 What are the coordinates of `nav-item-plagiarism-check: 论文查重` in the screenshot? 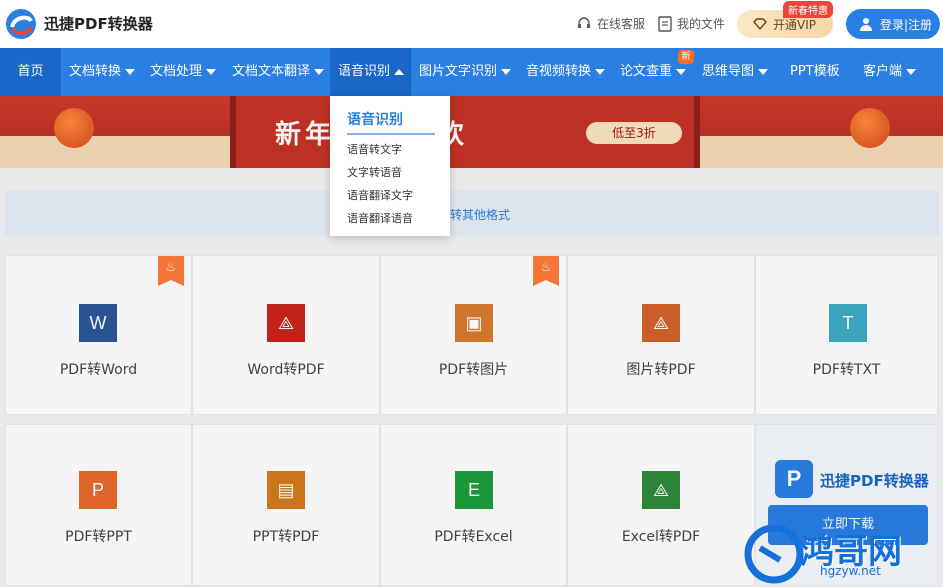 It's located at (653, 72).